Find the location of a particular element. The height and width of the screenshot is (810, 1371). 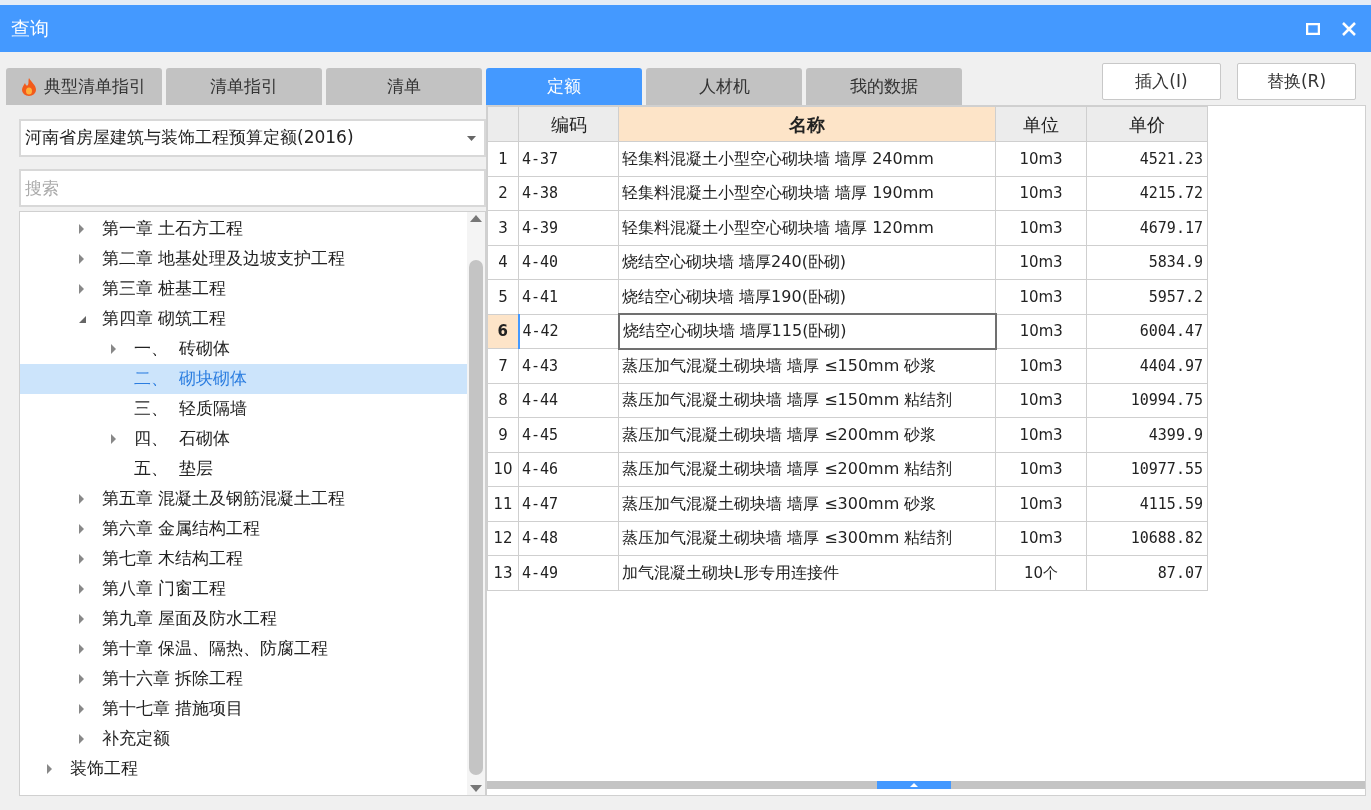

tab: 典型清单指引 is located at coordinates (84, 86).